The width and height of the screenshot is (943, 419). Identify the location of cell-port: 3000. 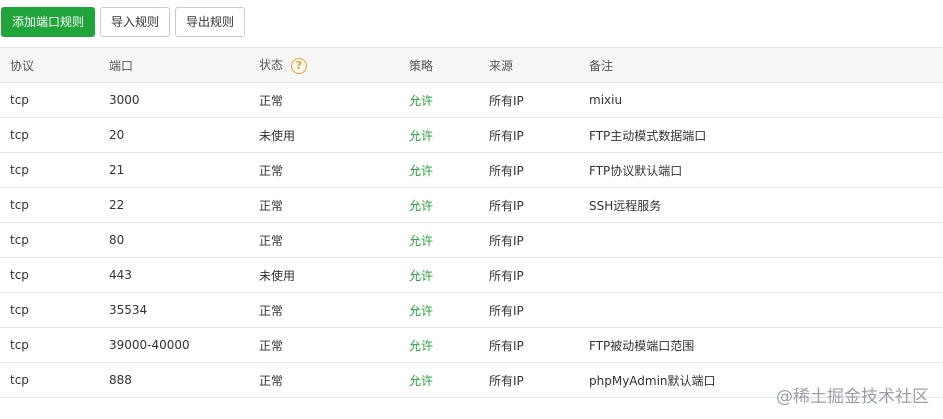
(124, 100).